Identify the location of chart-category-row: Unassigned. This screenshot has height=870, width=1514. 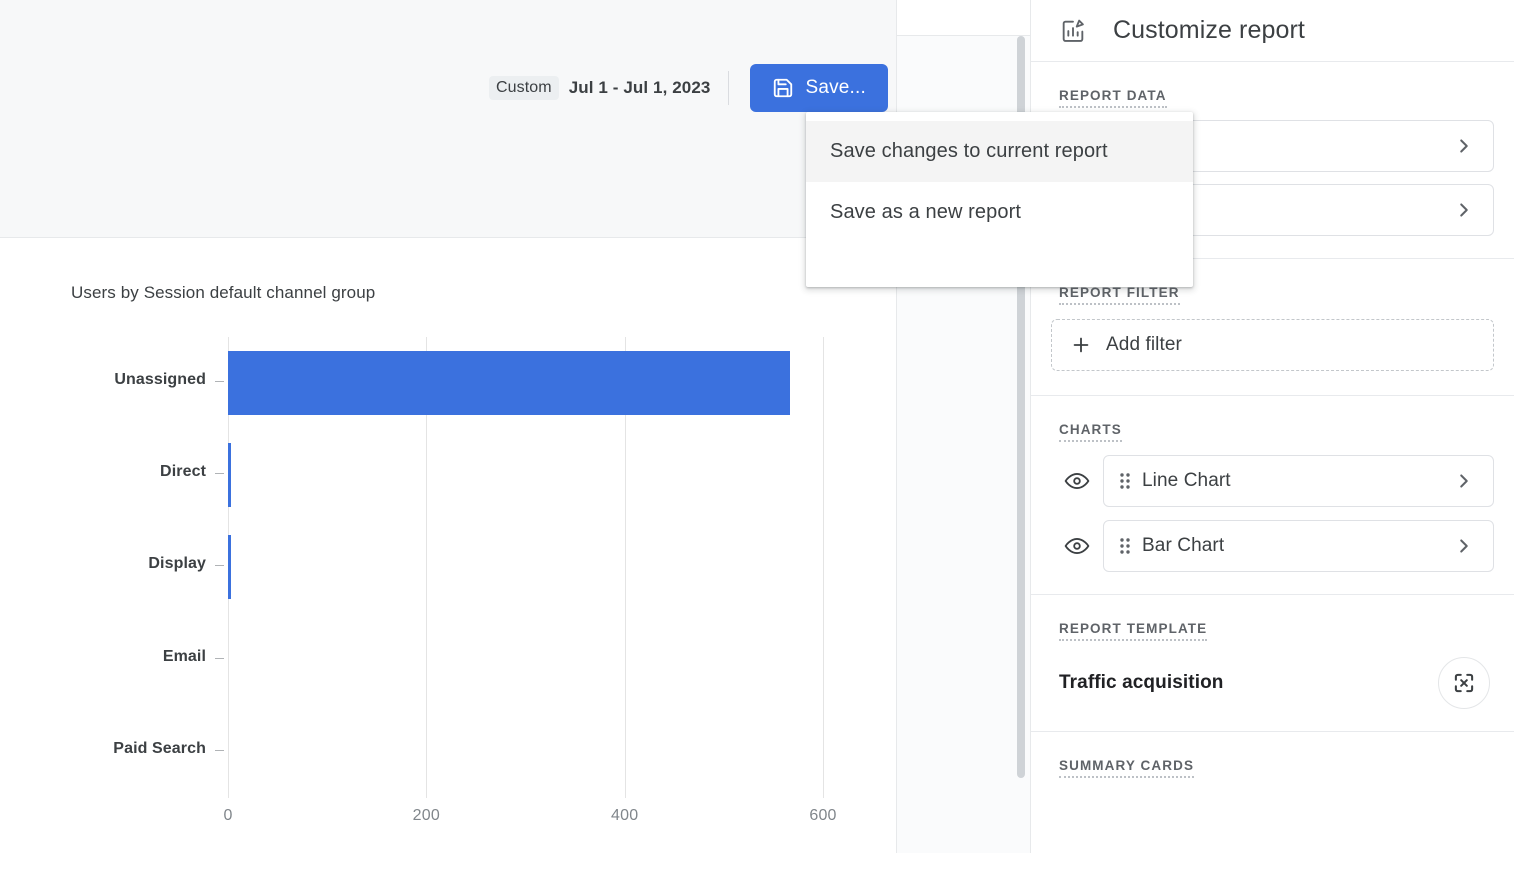
(468, 383).